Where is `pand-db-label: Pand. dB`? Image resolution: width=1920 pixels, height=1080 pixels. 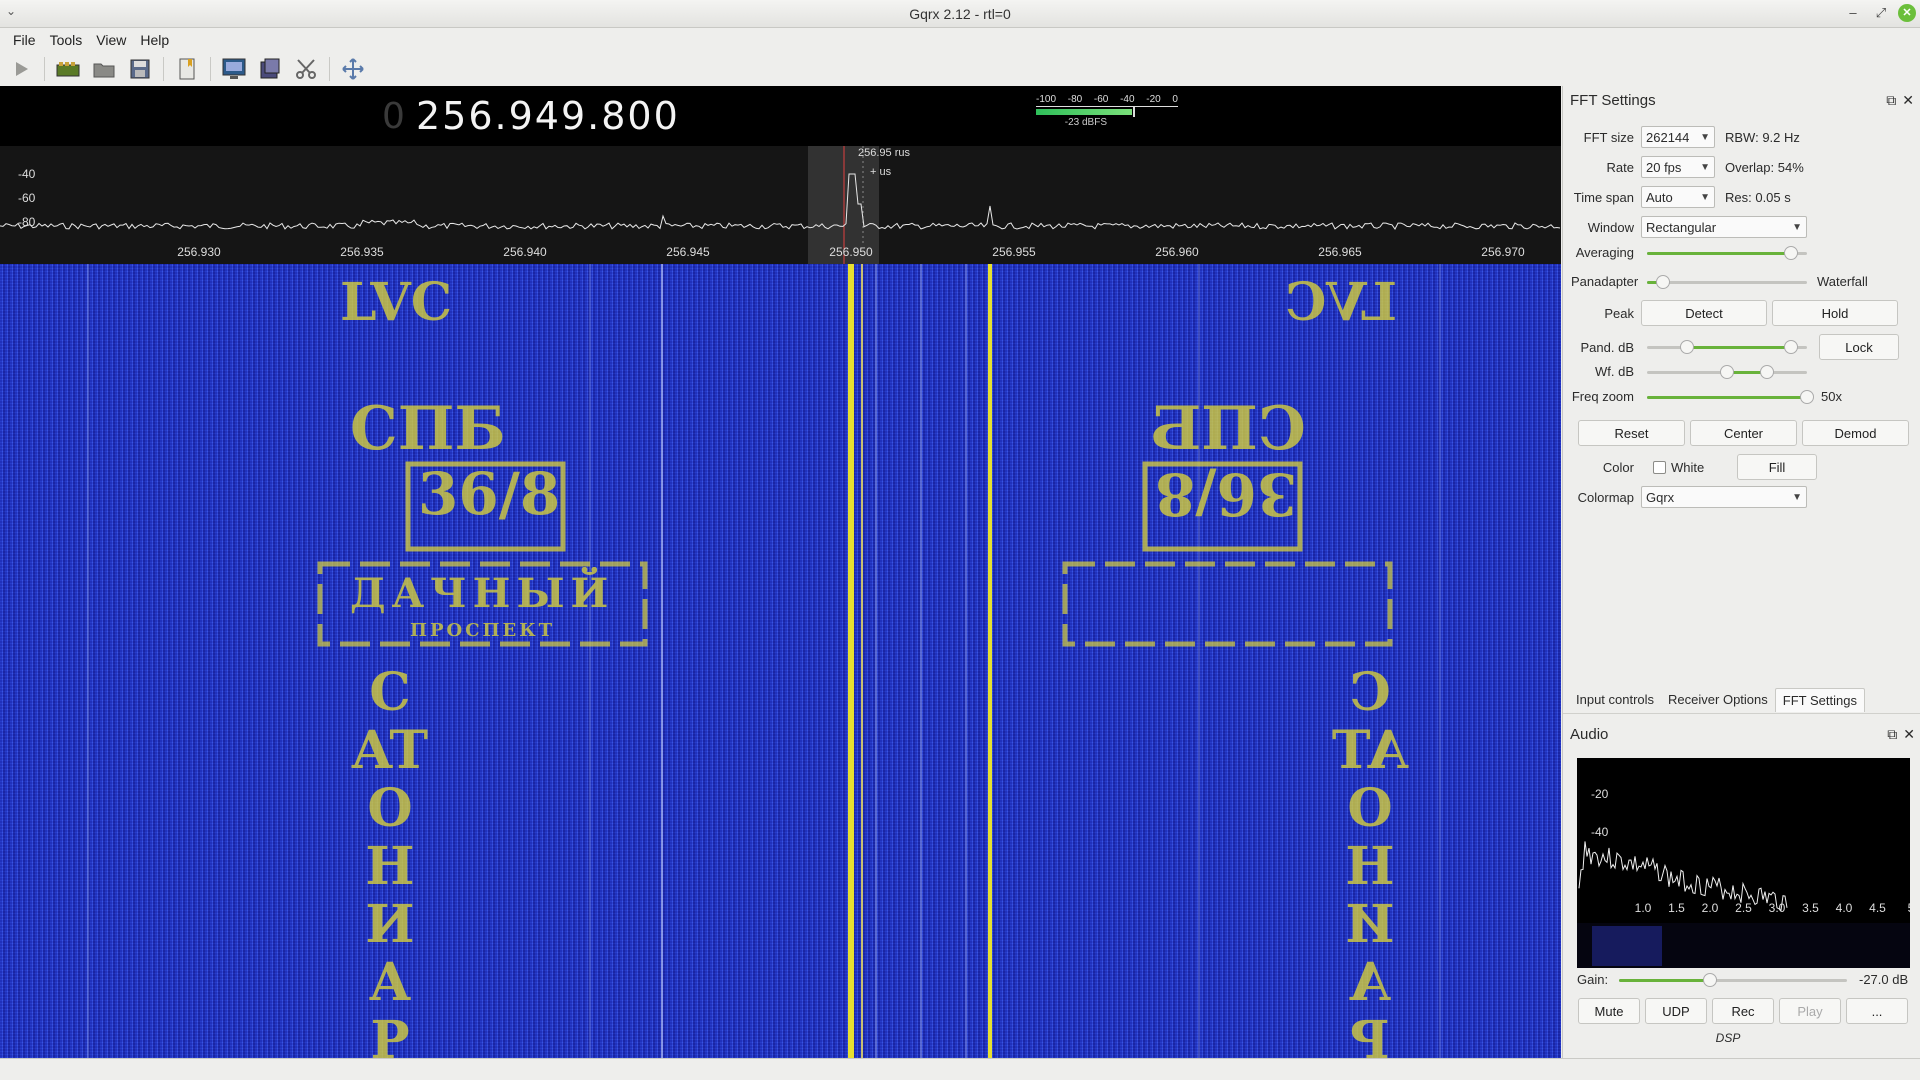
pand-db-label: Pand. dB is located at coordinates (1607, 347).